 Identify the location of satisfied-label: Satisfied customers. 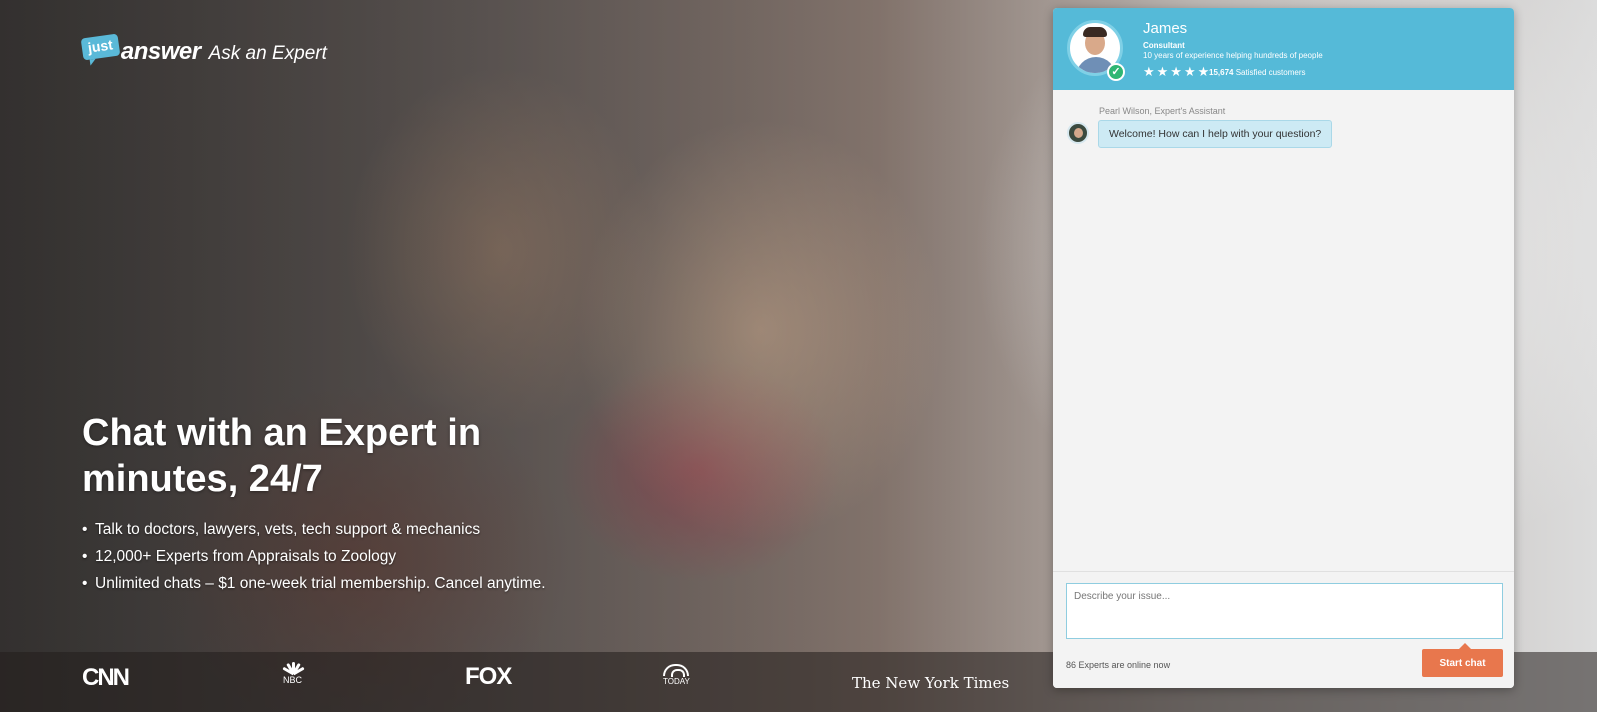
(1270, 72).